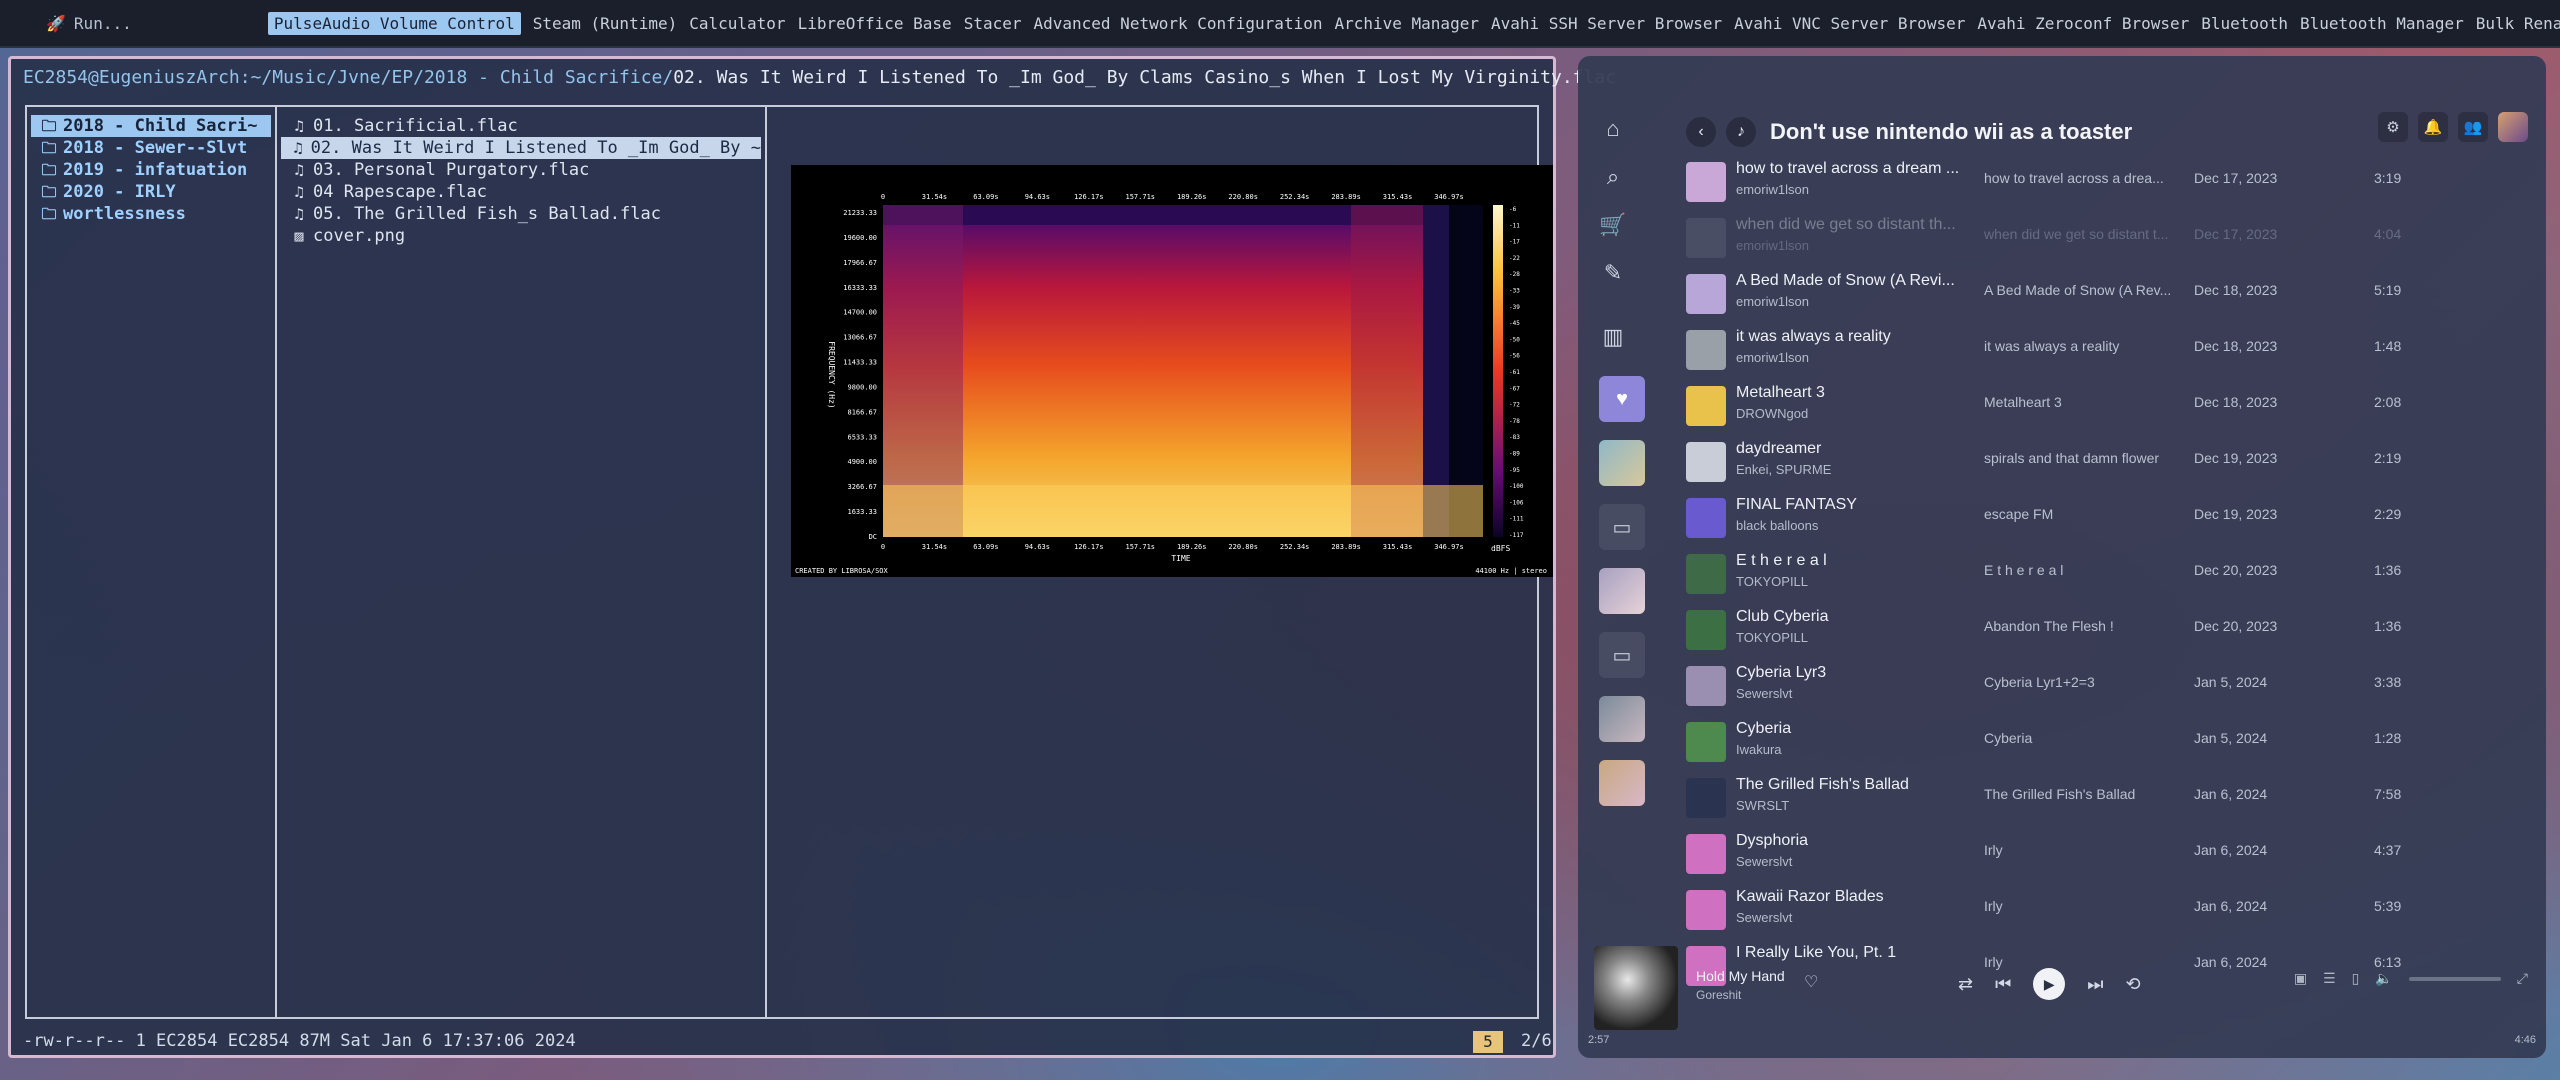 The width and height of the screenshot is (2560, 1080). I want to click on launcher-item: Steam (Runtime), so click(605, 23).